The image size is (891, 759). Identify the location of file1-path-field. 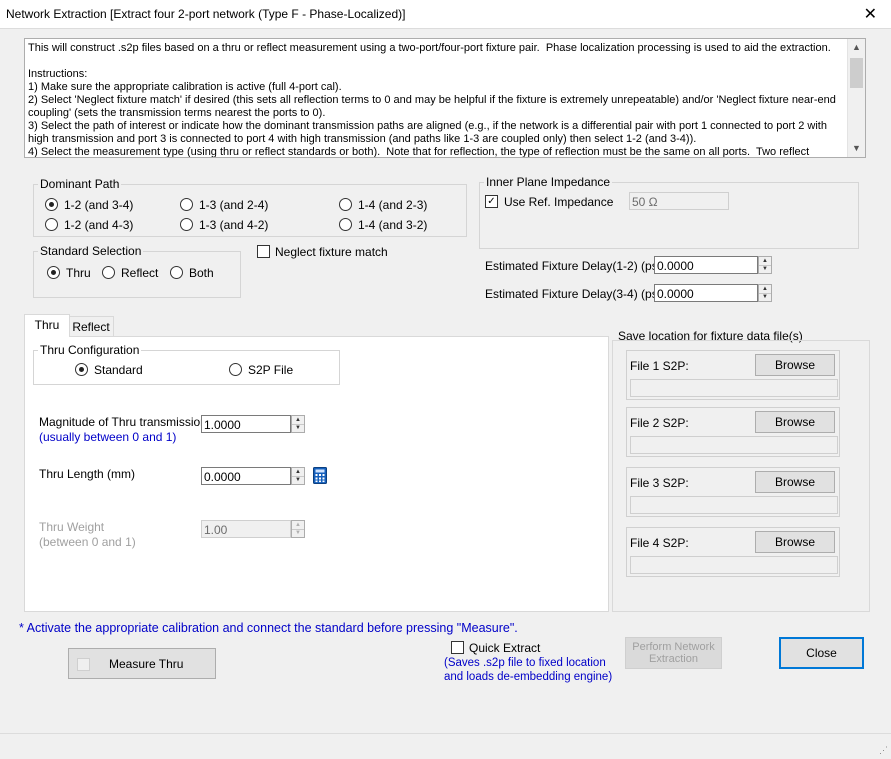
(734, 388).